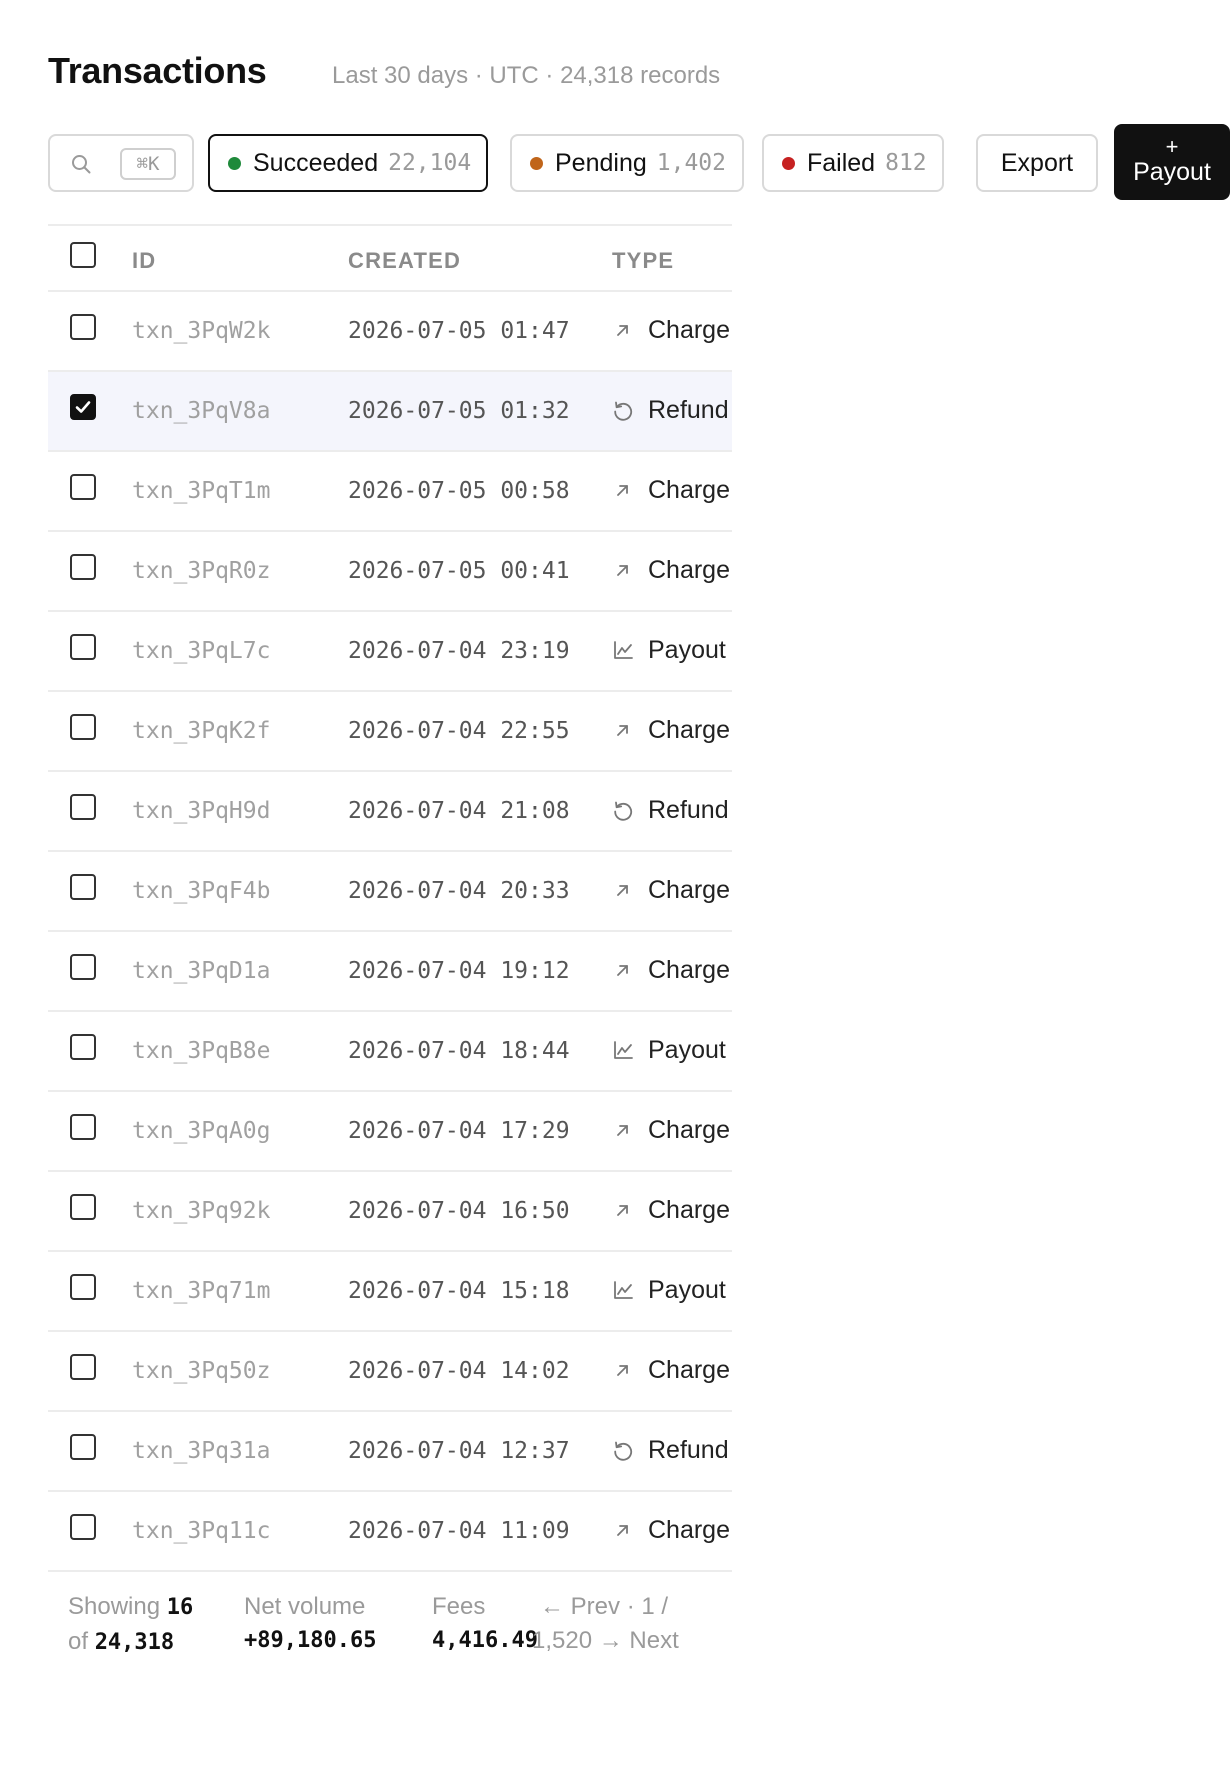  I want to click on transaction-id: txn_3PqT1m, so click(201, 491).